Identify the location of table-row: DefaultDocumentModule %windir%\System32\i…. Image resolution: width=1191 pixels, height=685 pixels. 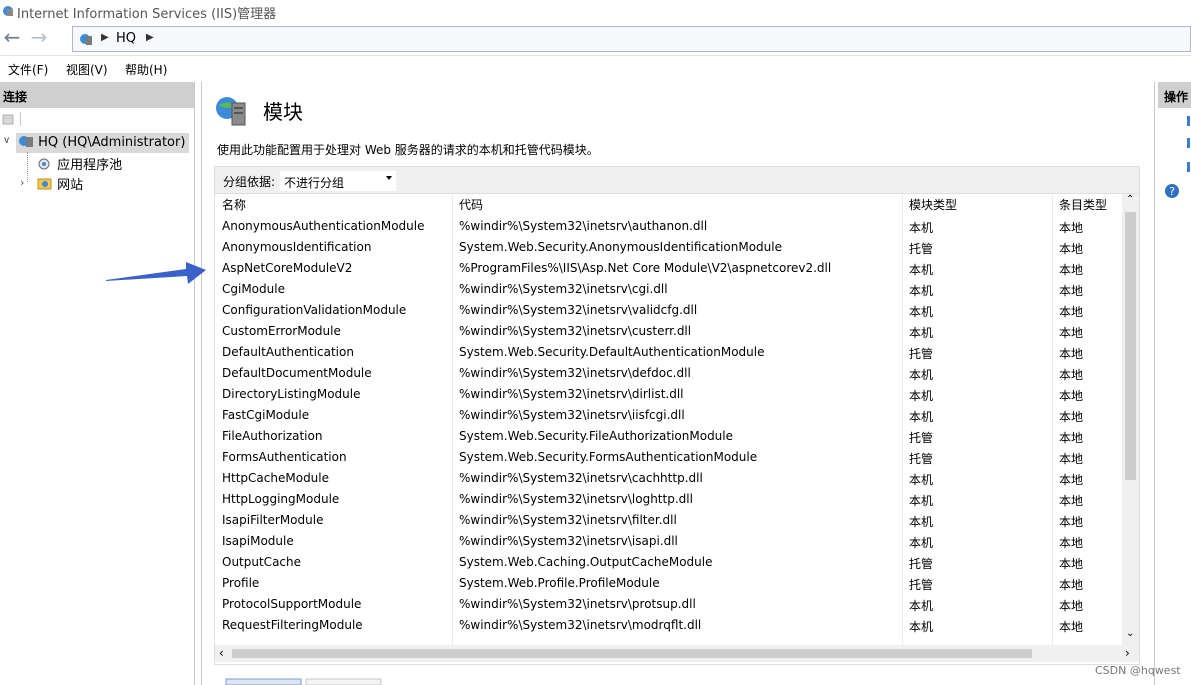
(669, 373).